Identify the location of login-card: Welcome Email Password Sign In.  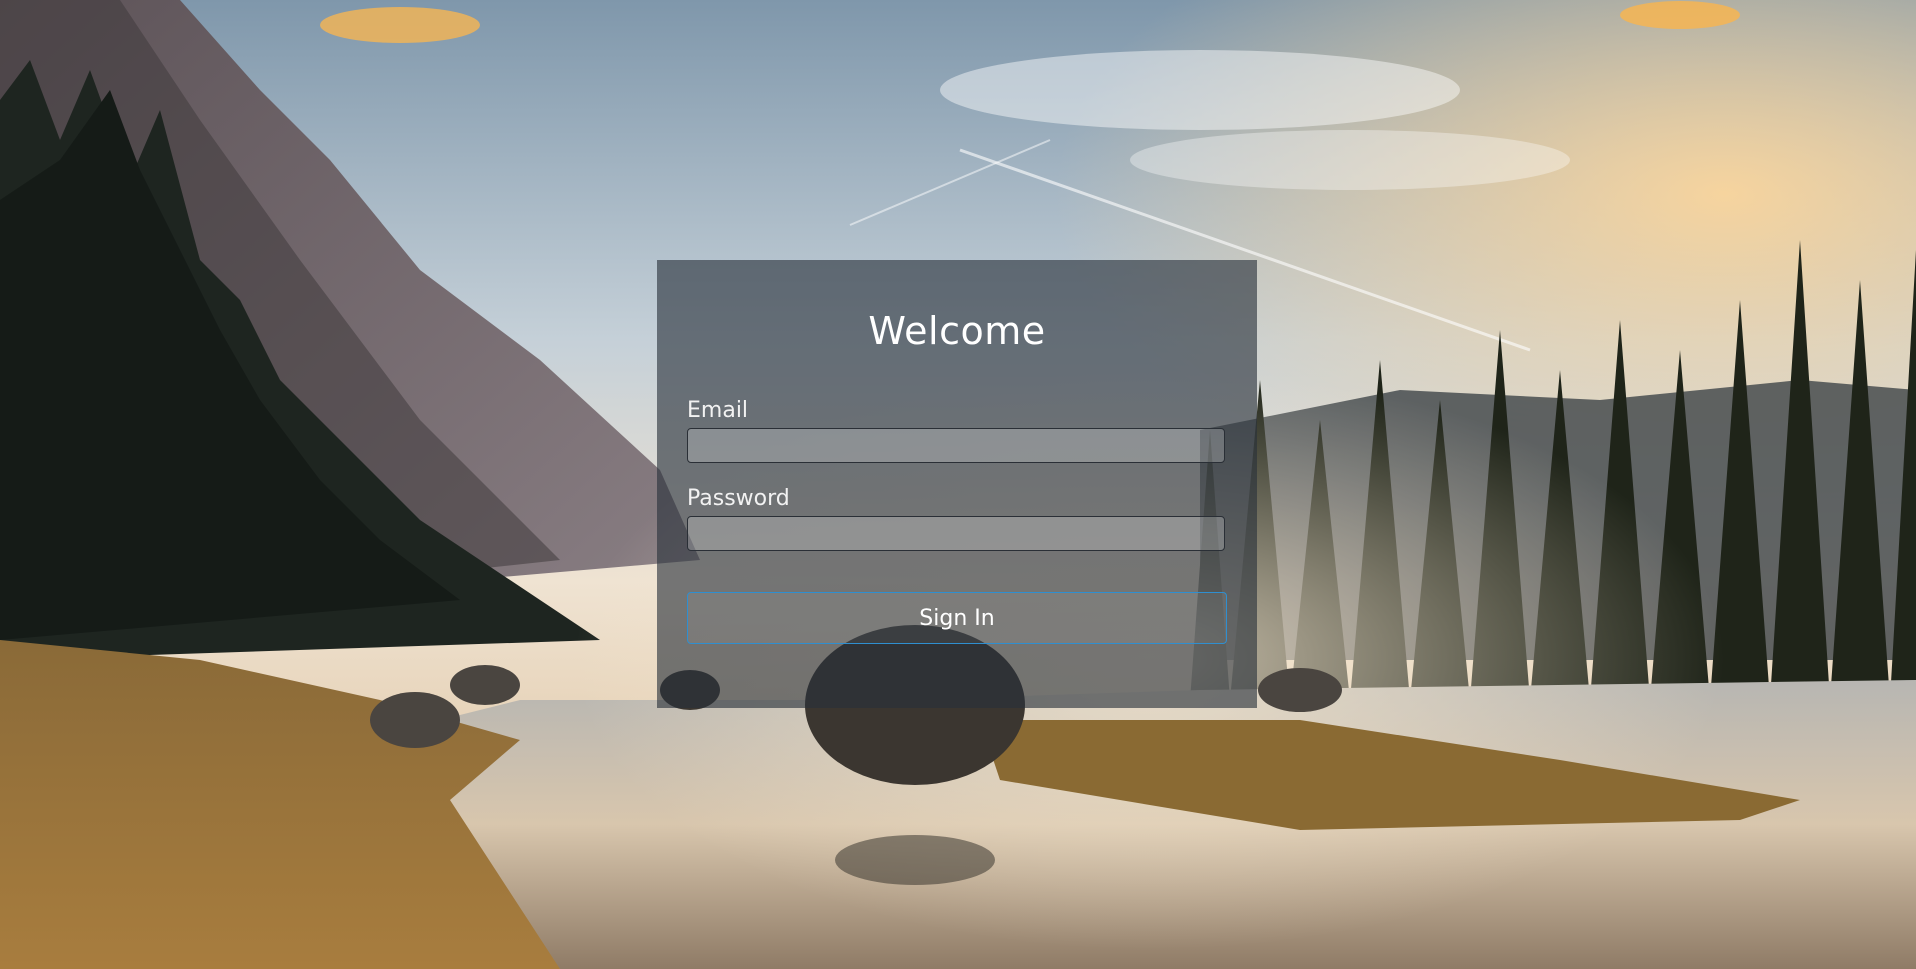
(957, 484).